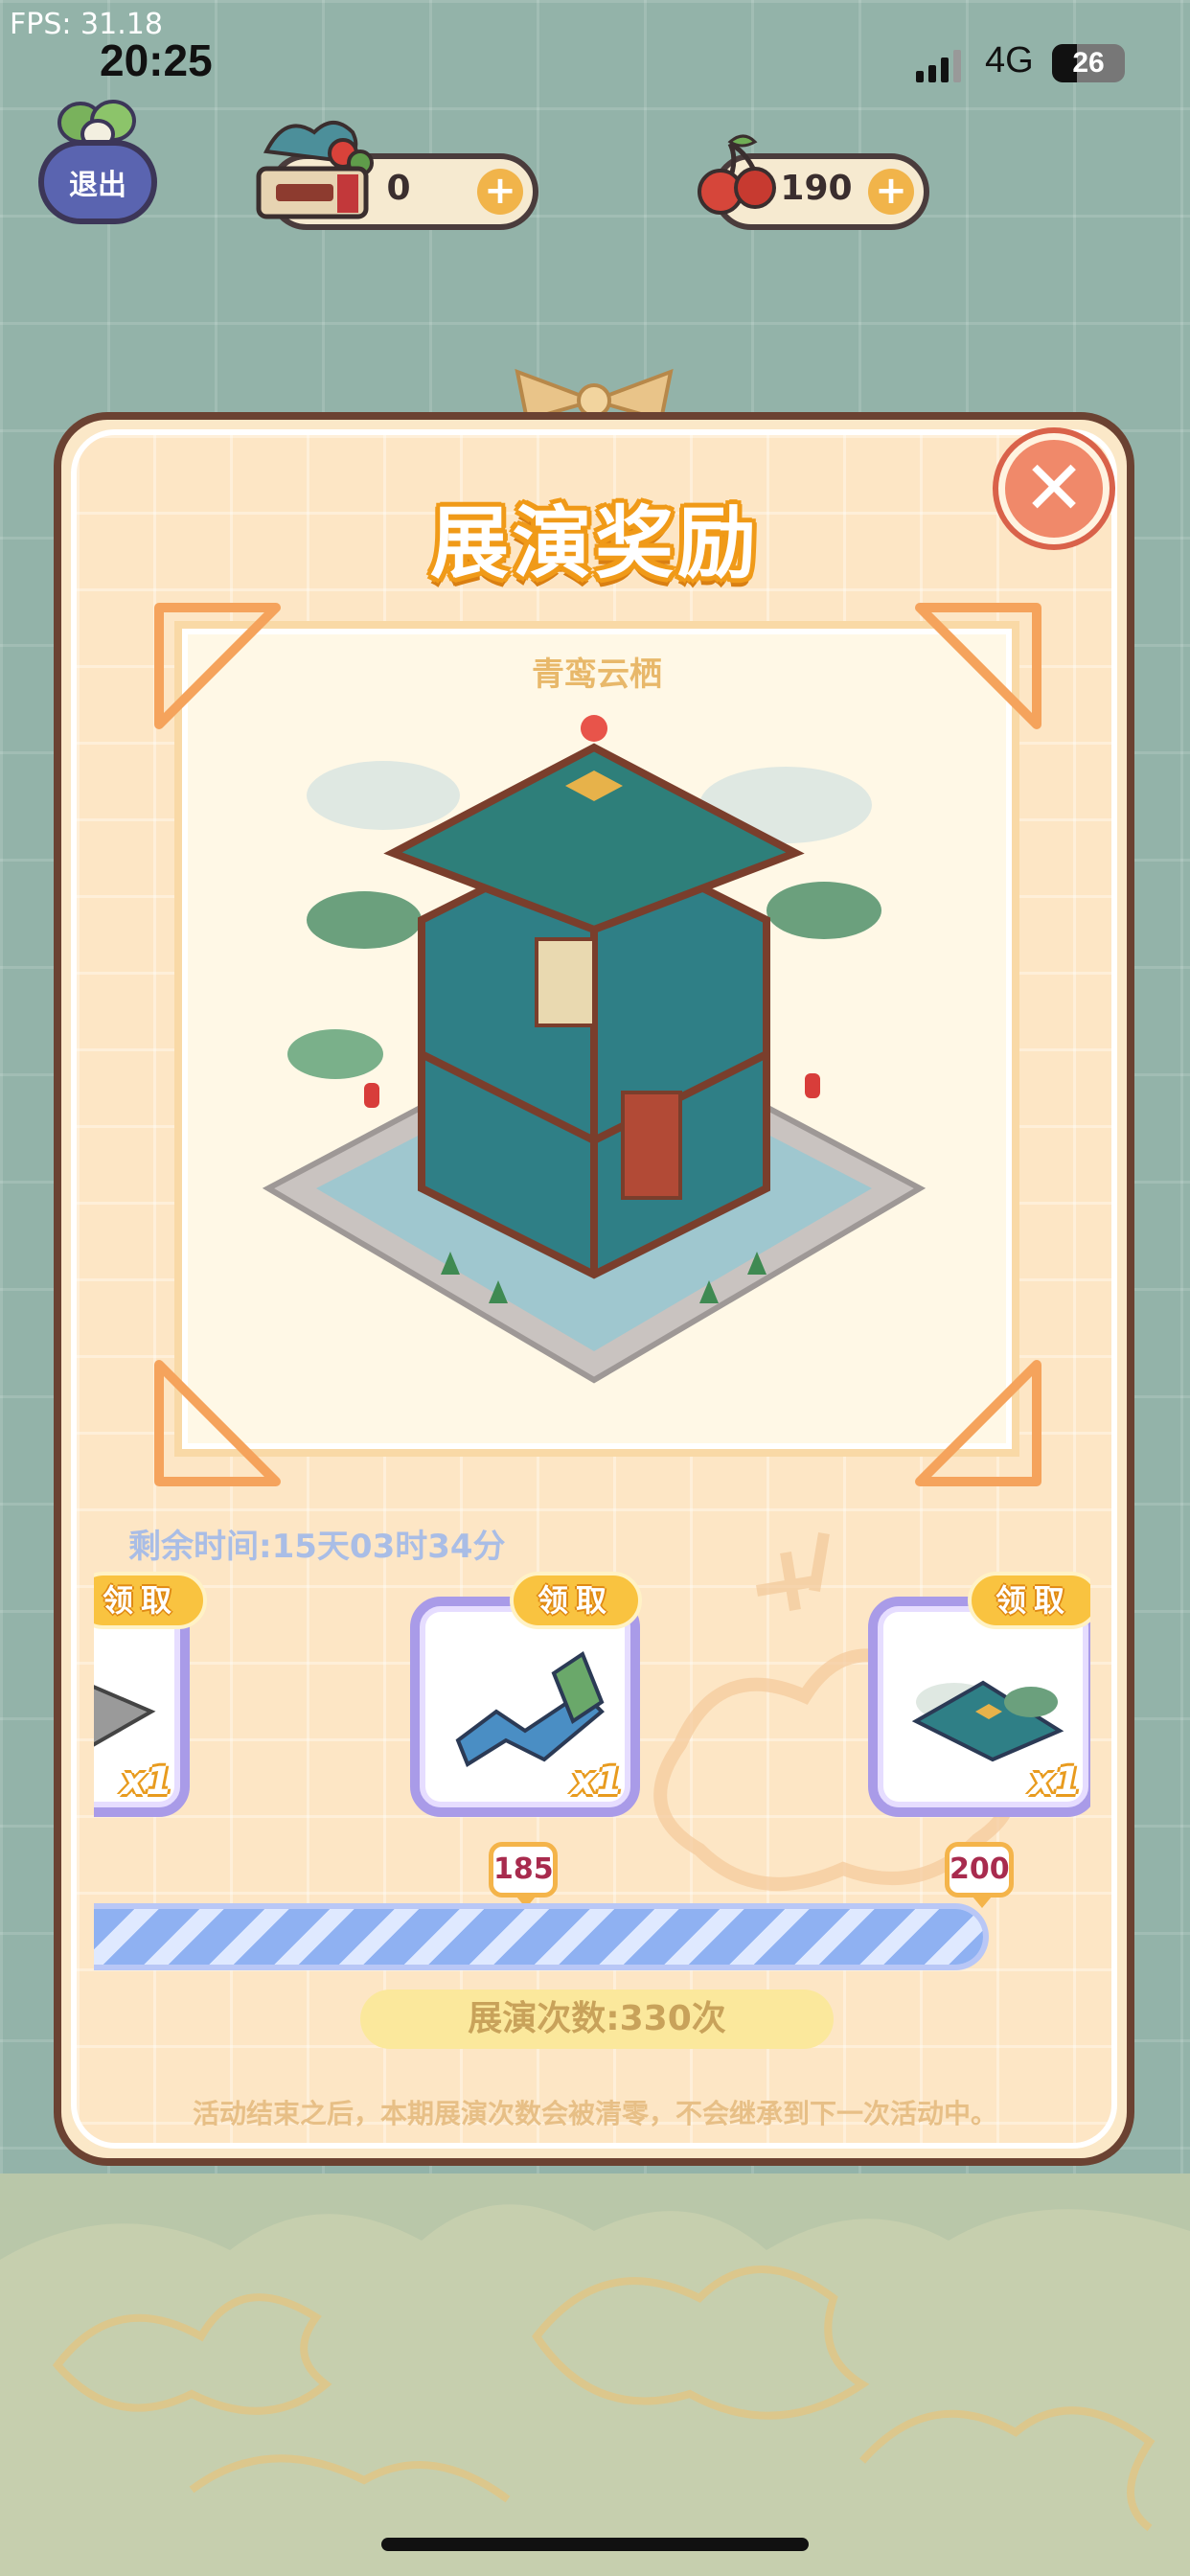  What do you see at coordinates (737, 174) in the screenshot?
I see `cherry-icon` at bounding box center [737, 174].